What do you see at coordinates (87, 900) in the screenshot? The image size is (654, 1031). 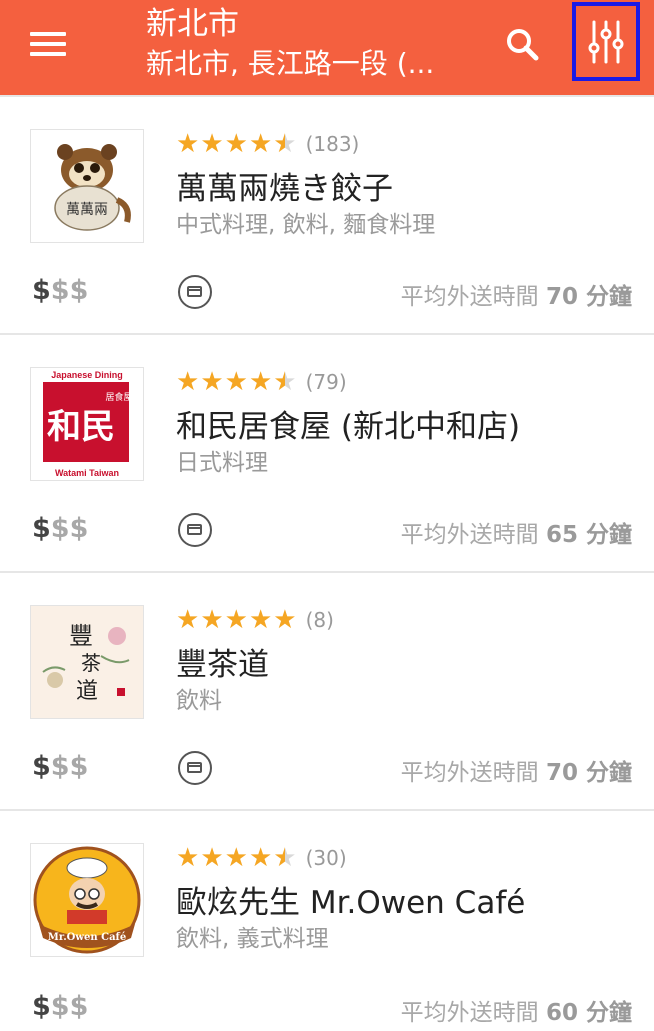 I see `restaurant-logo-mr-owen: Mr.Owen Café` at bounding box center [87, 900].